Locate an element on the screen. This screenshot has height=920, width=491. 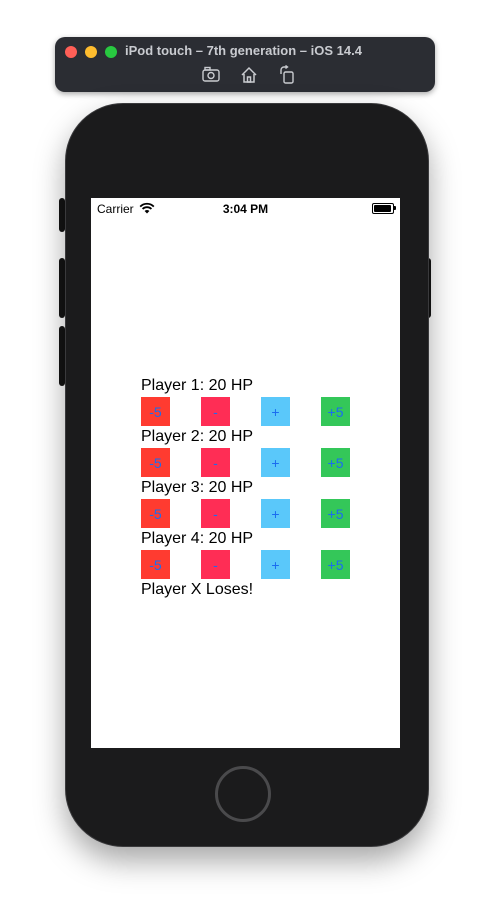
player-2-label: Player 2: 20 HP is located at coordinates (197, 436).